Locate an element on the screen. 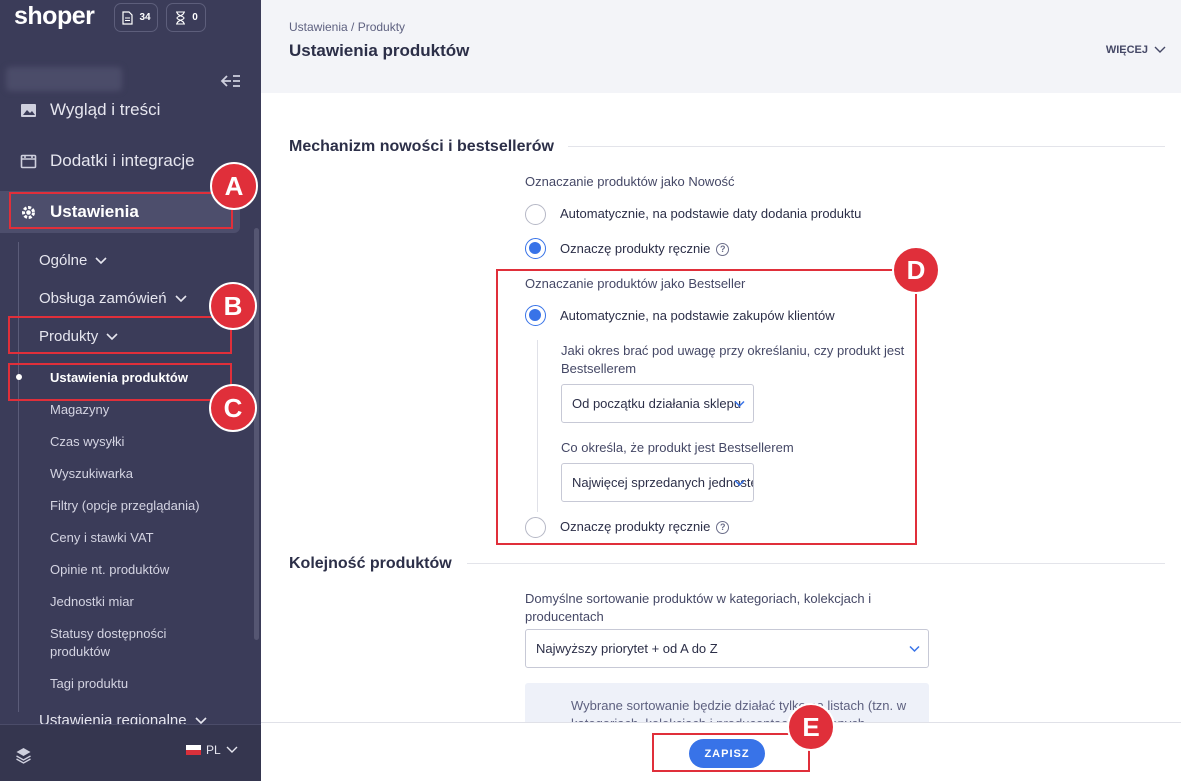 Image resolution: width=1181 pixels, height=781 pixels. hourglass-icon is located at coordinates (181, 17).